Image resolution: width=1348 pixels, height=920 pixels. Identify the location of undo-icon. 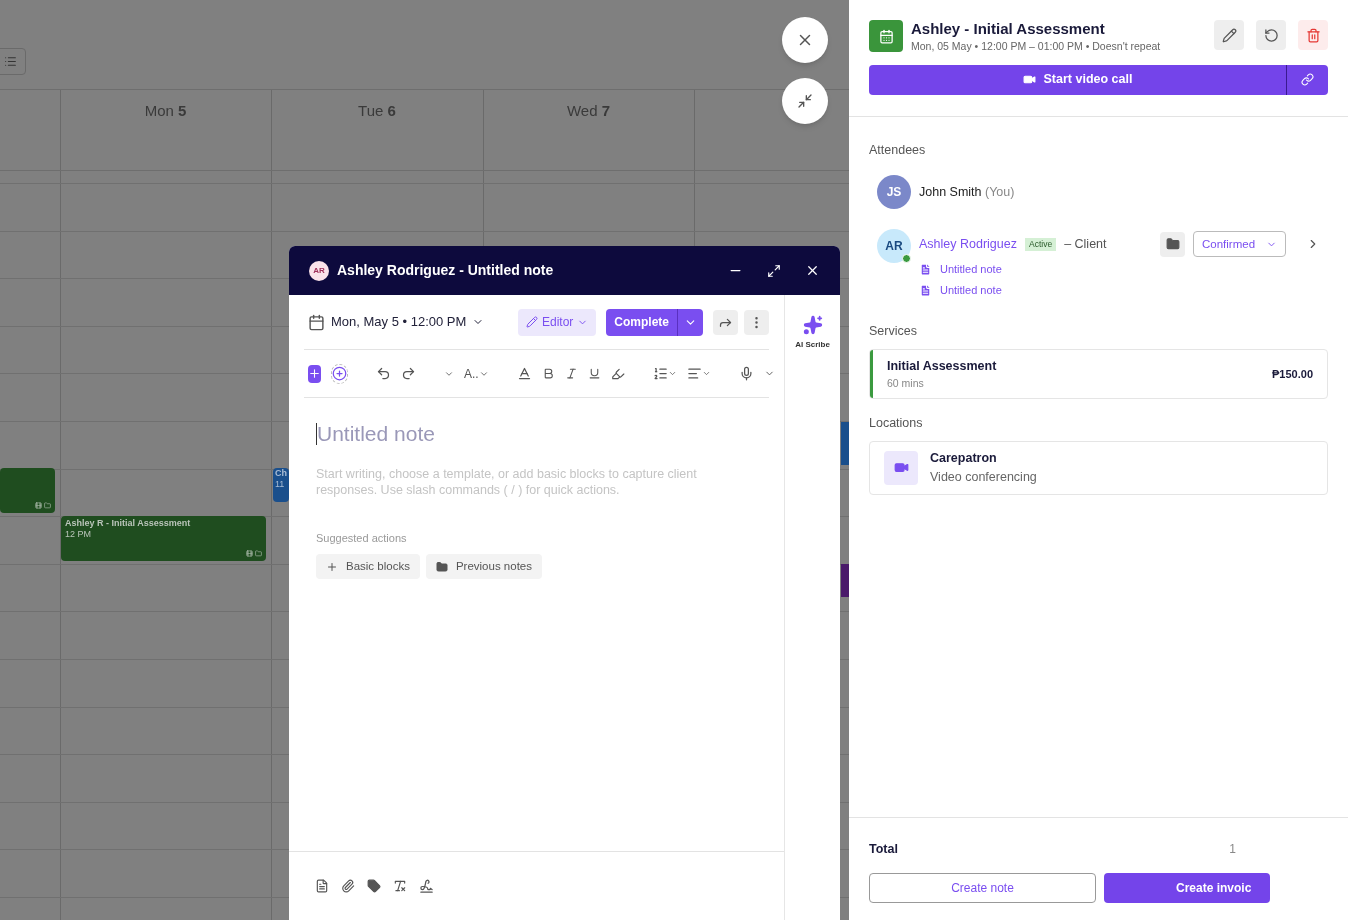
(383, 373).